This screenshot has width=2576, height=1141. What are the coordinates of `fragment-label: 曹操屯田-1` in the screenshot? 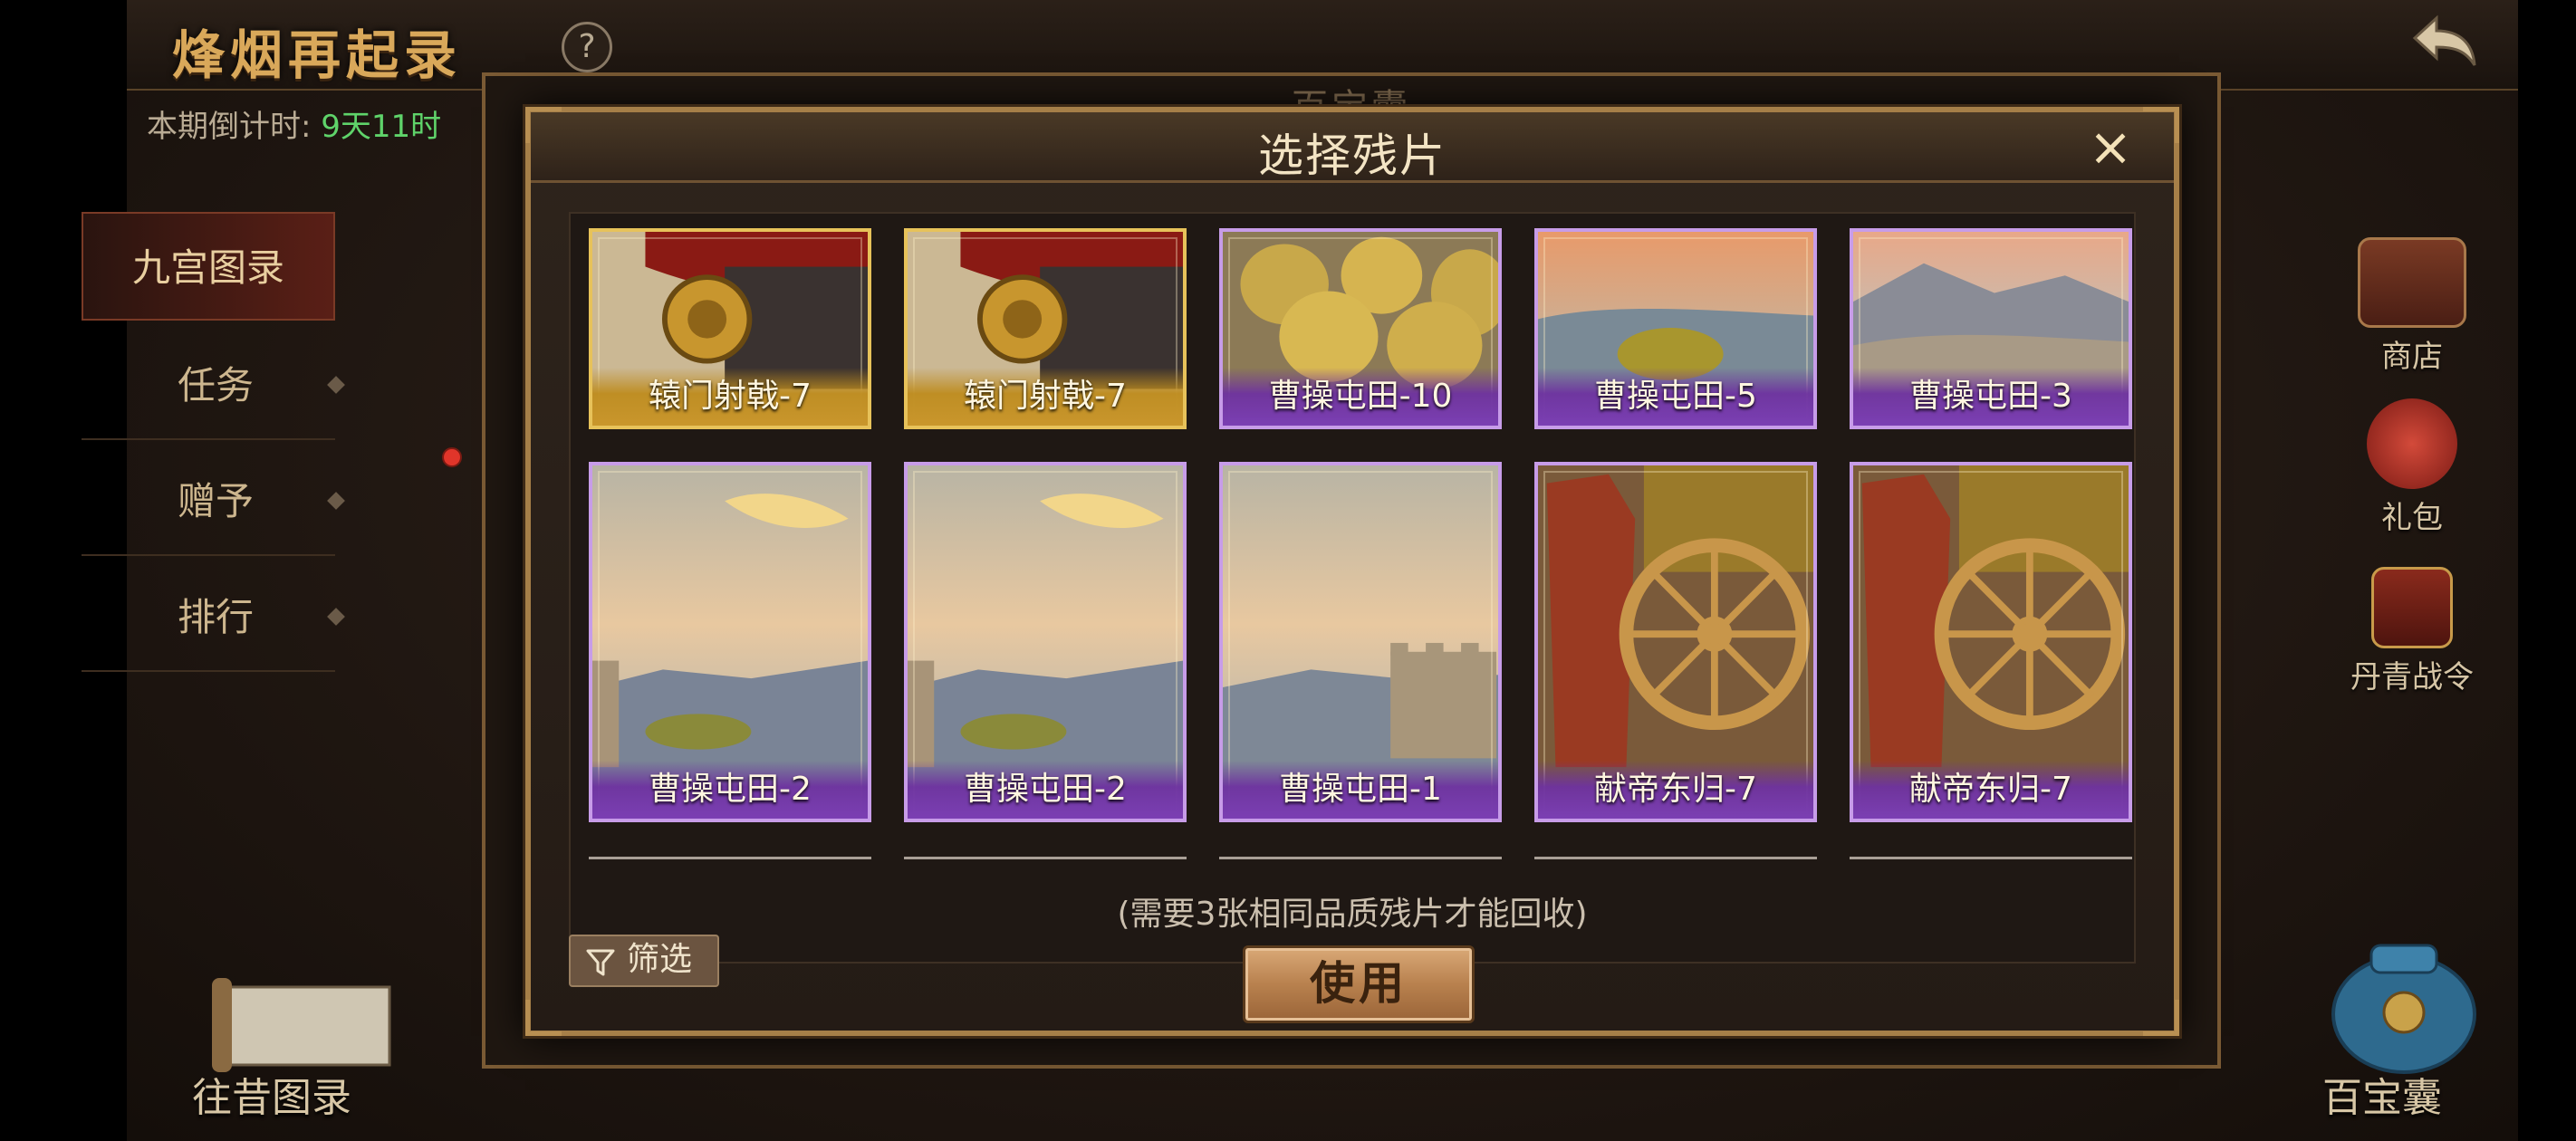 It's located at (1360, 790).